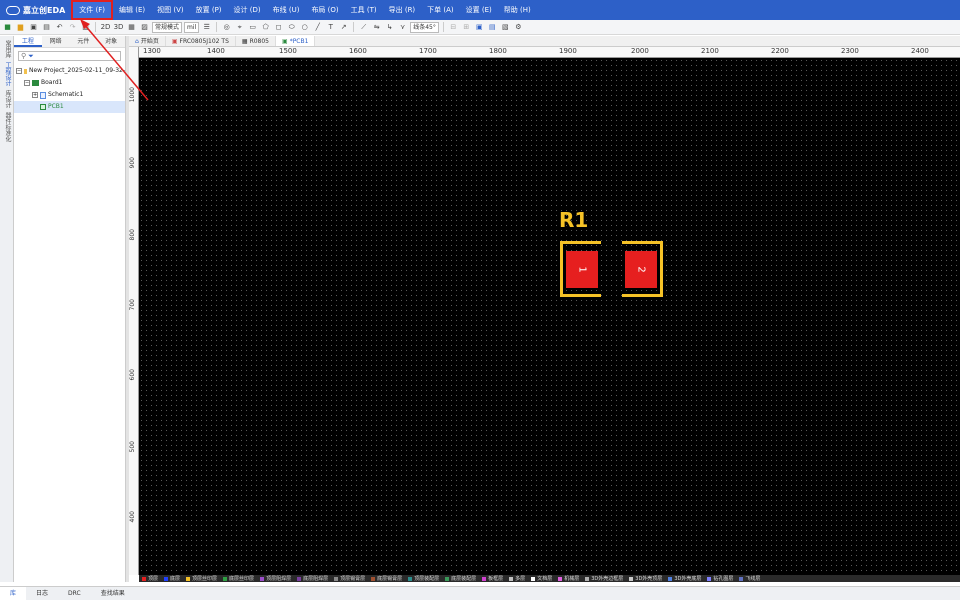 The image size is (960, 600). What do you see at coordinates (46, 27) in the screenshot?
I see `save-all-icon: ▤` at bounding box center [46, 27].